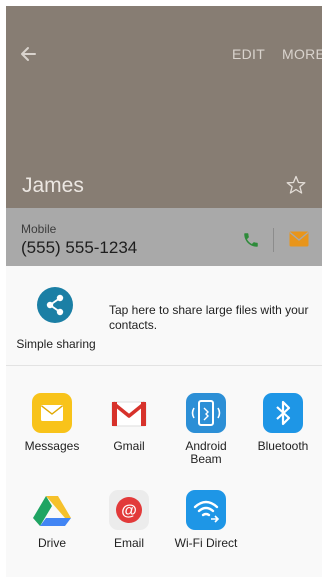 Image resolution: width=322 pixels, height=577 pixels. Describe the element at coordinates (129, 446) in the screenshot. I see `share-app-label: Gmail` at that location.